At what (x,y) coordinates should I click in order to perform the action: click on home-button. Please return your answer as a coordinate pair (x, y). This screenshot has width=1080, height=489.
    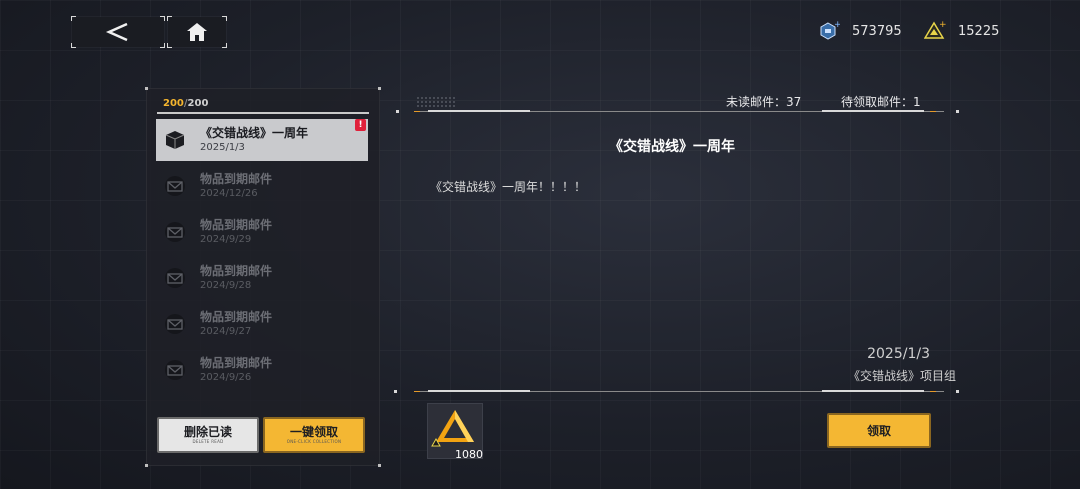
    Looking at the image, I should click on (197, 32).